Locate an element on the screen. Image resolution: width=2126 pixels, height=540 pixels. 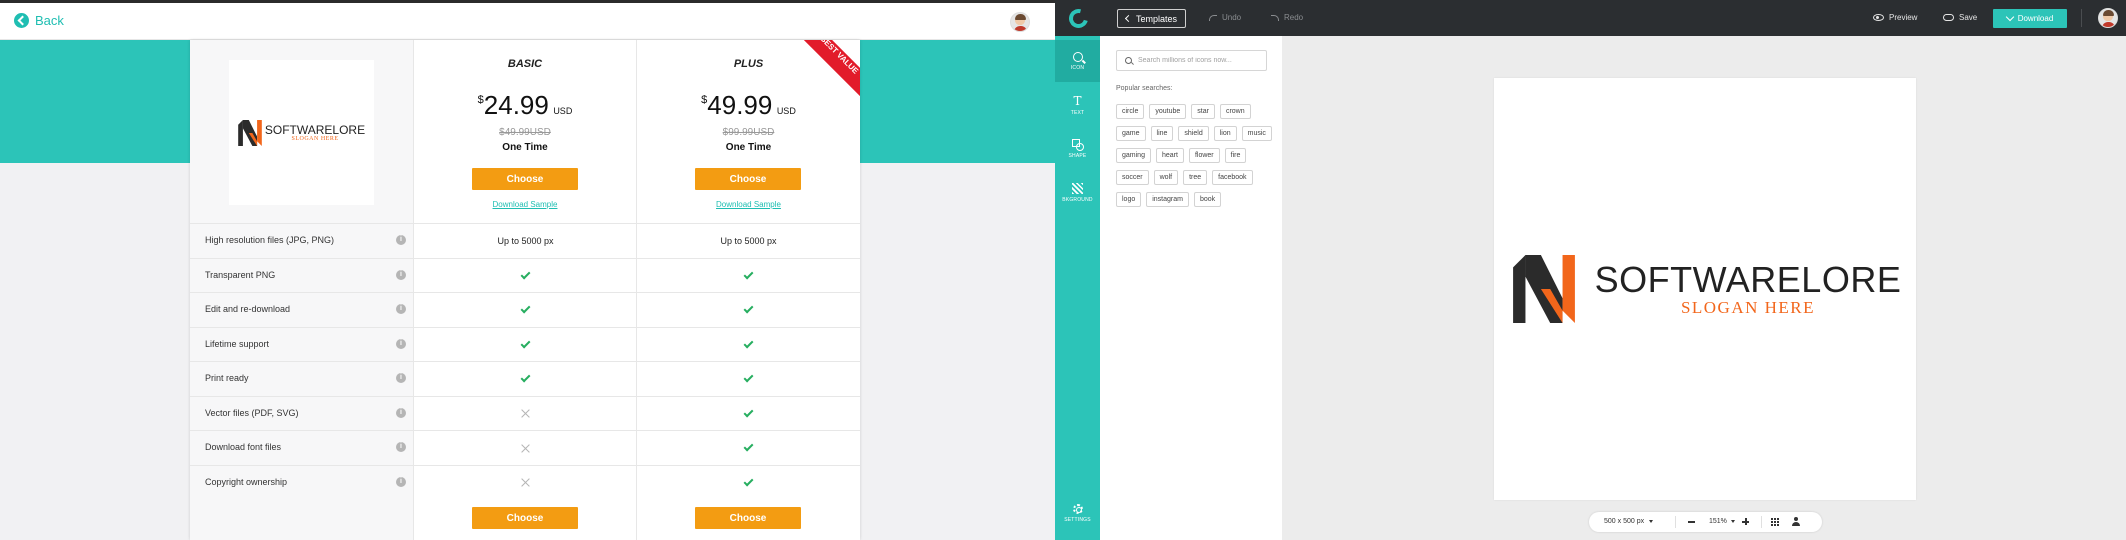
logo-mark-icon is located at coordinates (1543, 289).